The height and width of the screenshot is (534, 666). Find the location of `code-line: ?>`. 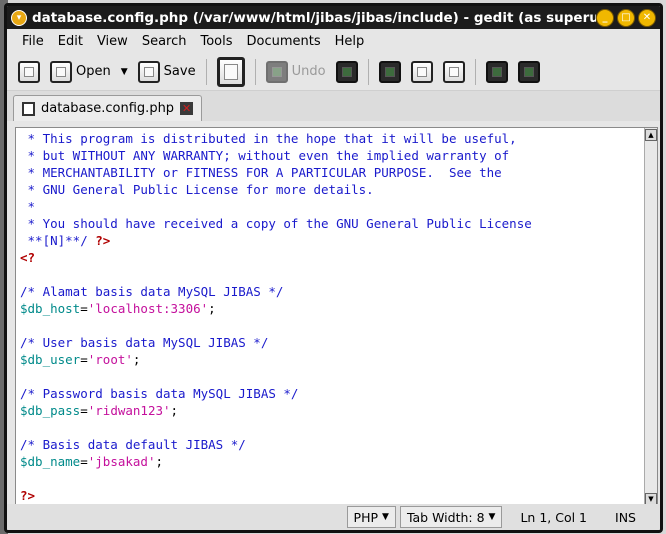

code-line: ?> is located at coordinates (332, 495).